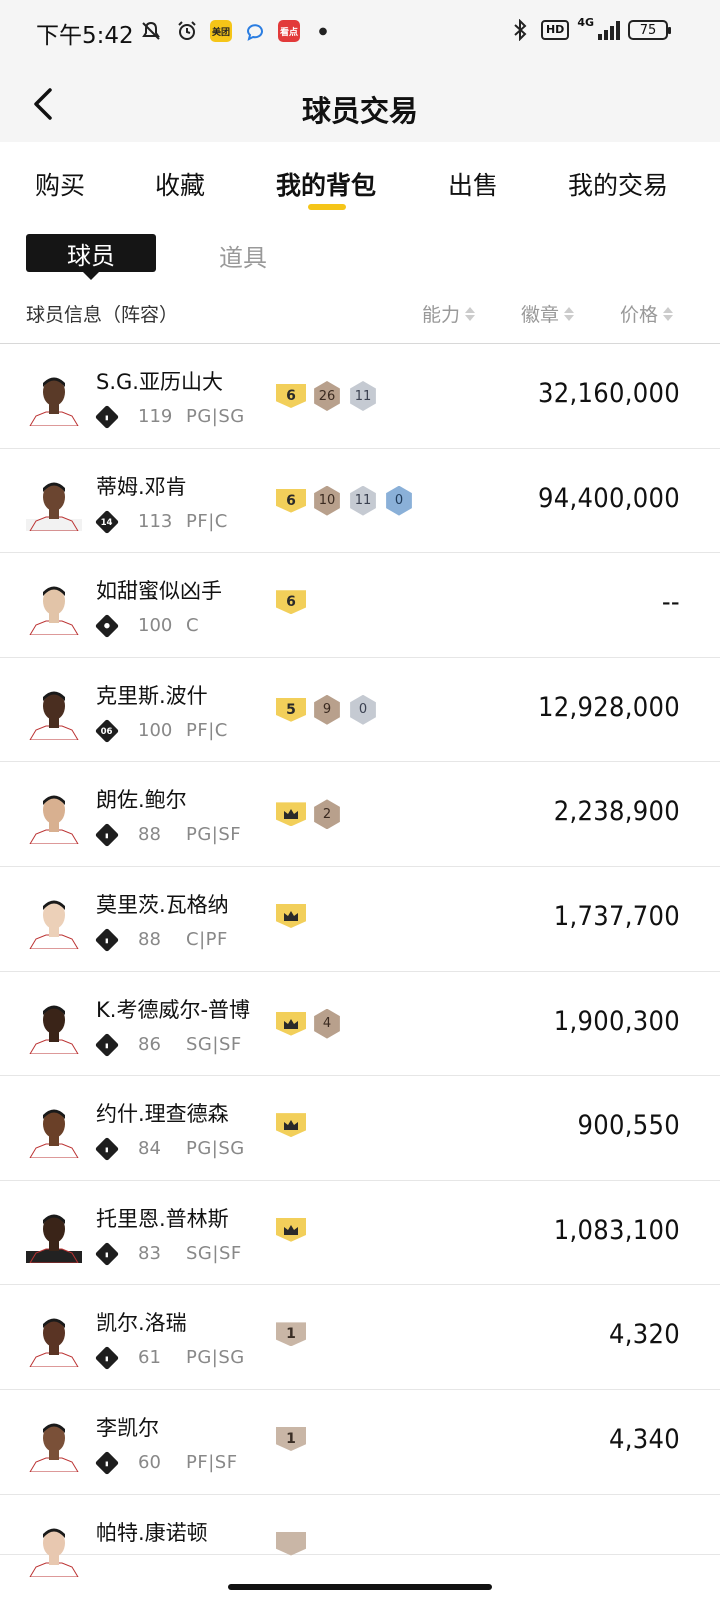 This screenshot has width=720, height=1600. Describe the element at coordinates (609, 30) in the screenshot. I see `signal-strength-icon` at that location.